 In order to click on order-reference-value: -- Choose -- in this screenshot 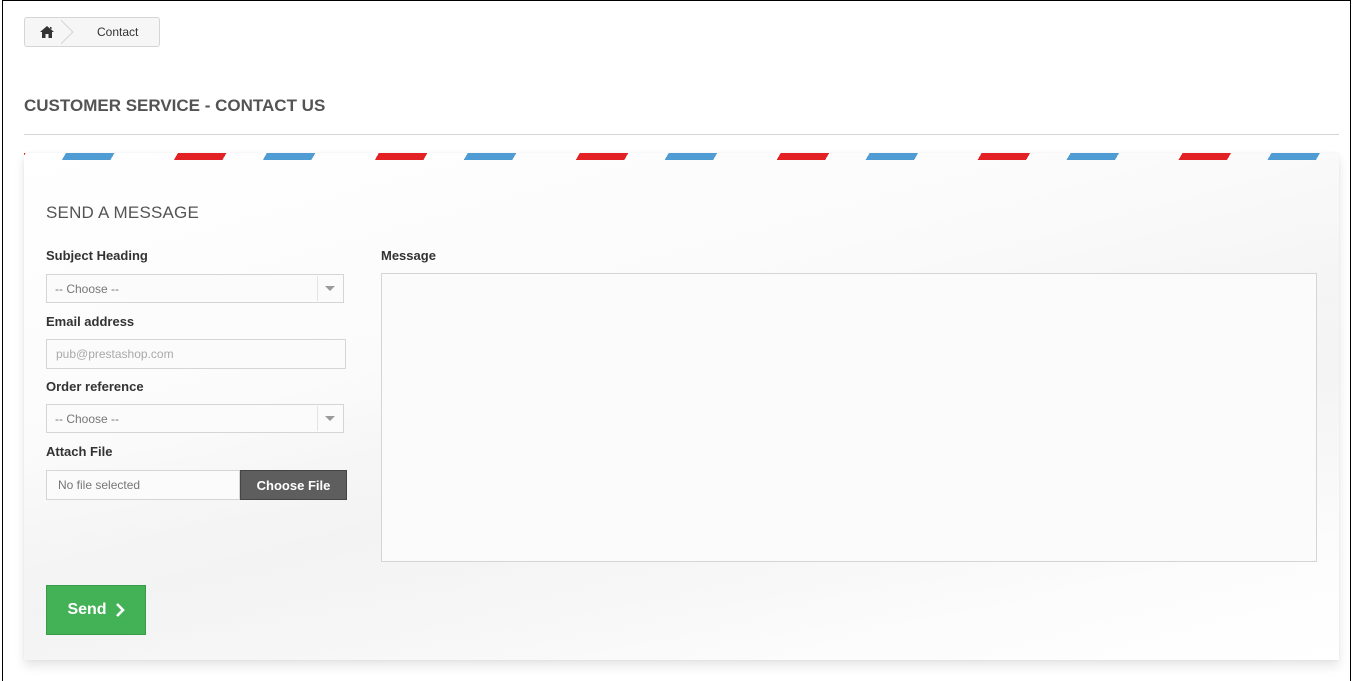, I will do `click(87, 418)`.